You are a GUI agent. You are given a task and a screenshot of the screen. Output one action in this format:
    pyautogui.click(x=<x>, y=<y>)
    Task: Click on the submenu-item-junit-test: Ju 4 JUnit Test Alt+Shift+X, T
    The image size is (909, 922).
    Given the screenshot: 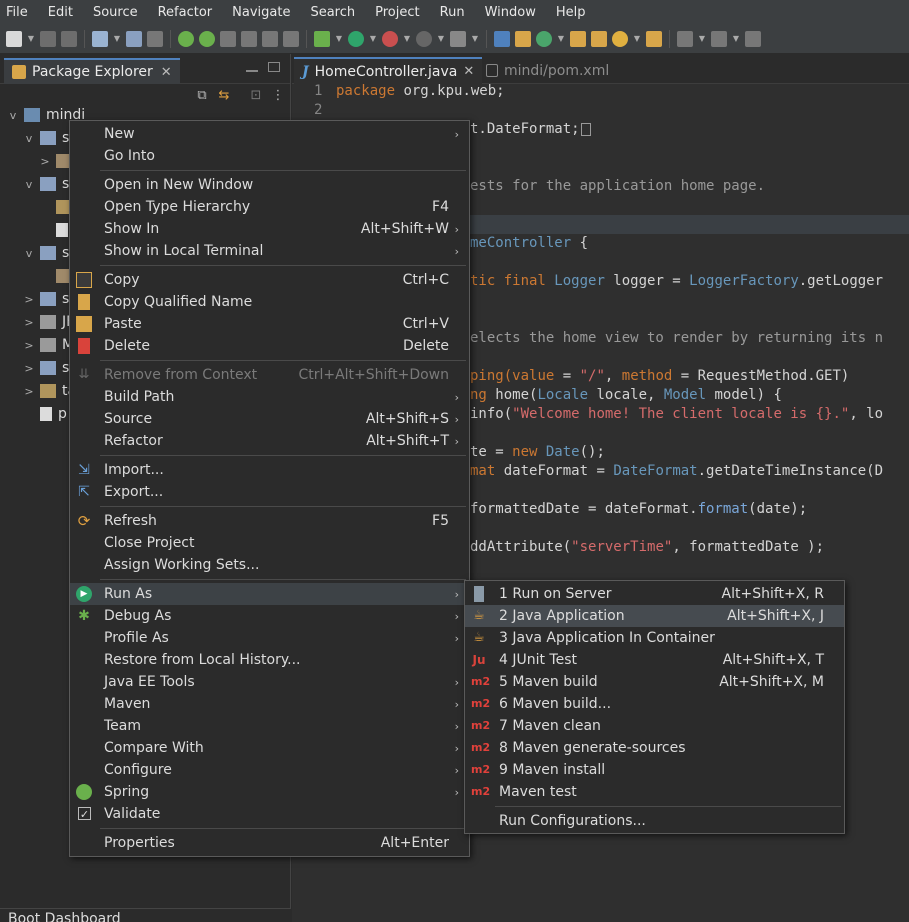 What is the action you would take?
    pyautogui.click(x=654, y=660)
    